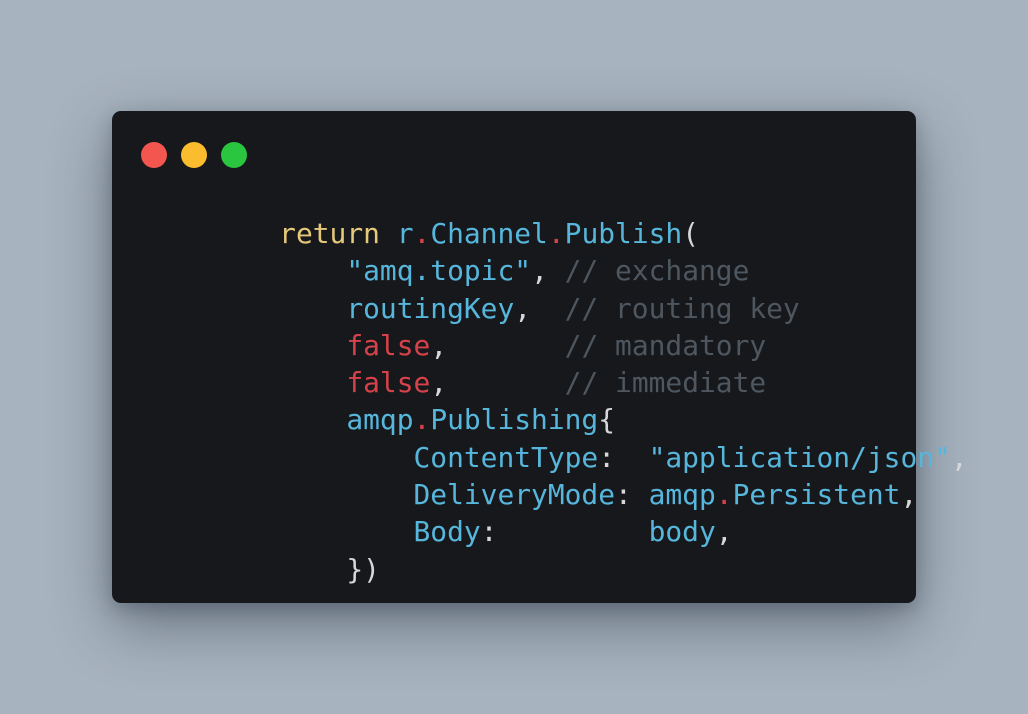 The height and width of the screenshot is (714, 1028). I want to click on code-token-identifier: Publishing, so click(514, 420).